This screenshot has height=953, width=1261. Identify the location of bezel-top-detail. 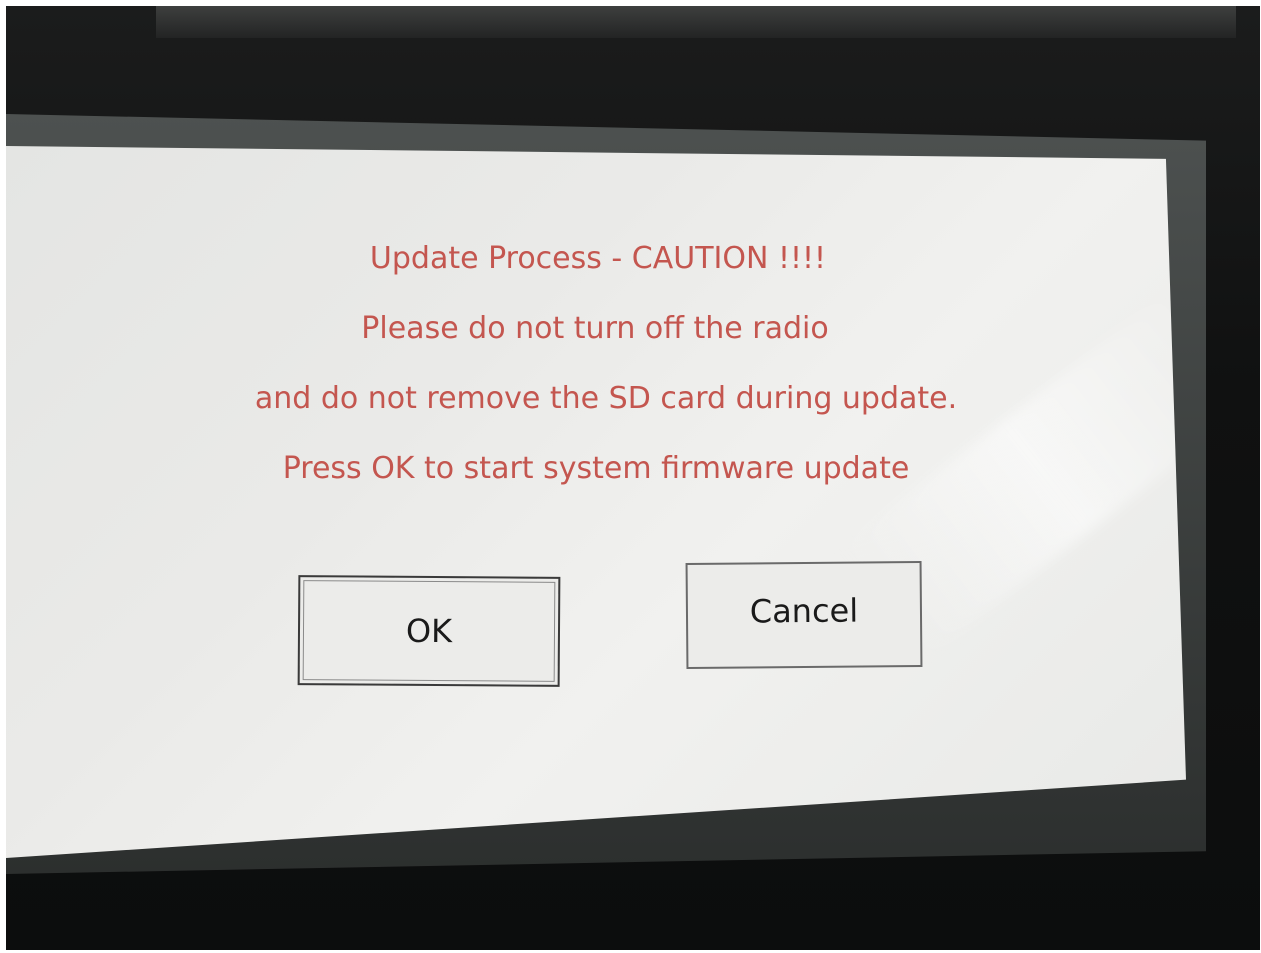
(696, 22).